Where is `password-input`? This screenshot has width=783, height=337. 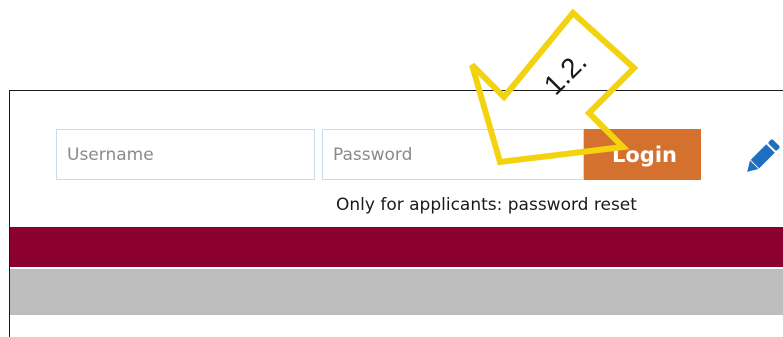
password-input is located at coordinates (453, 154).